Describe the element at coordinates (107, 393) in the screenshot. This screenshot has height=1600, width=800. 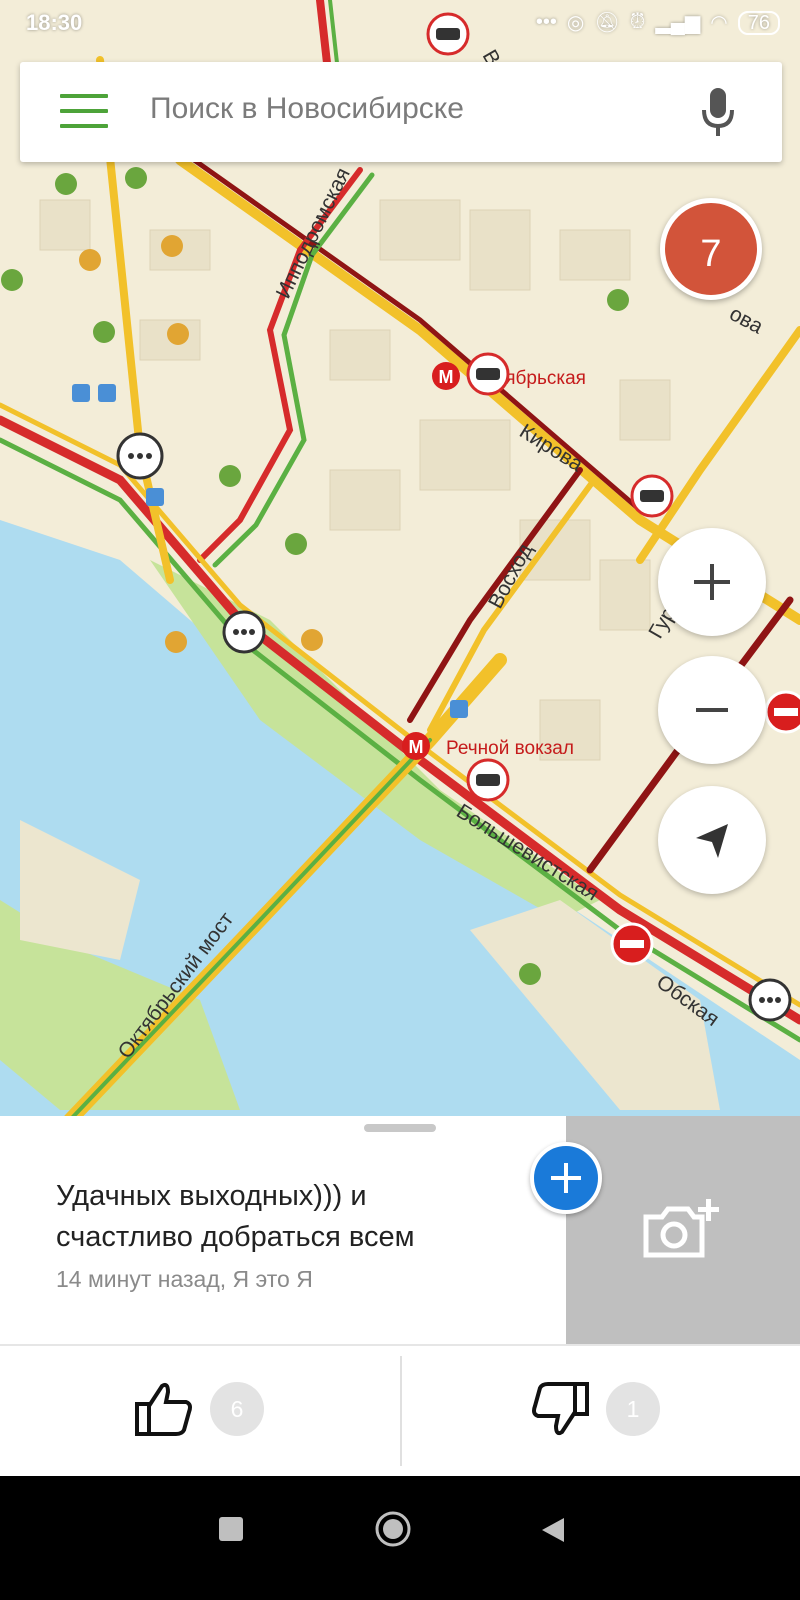
I see `tram-stop-icon` at that location.